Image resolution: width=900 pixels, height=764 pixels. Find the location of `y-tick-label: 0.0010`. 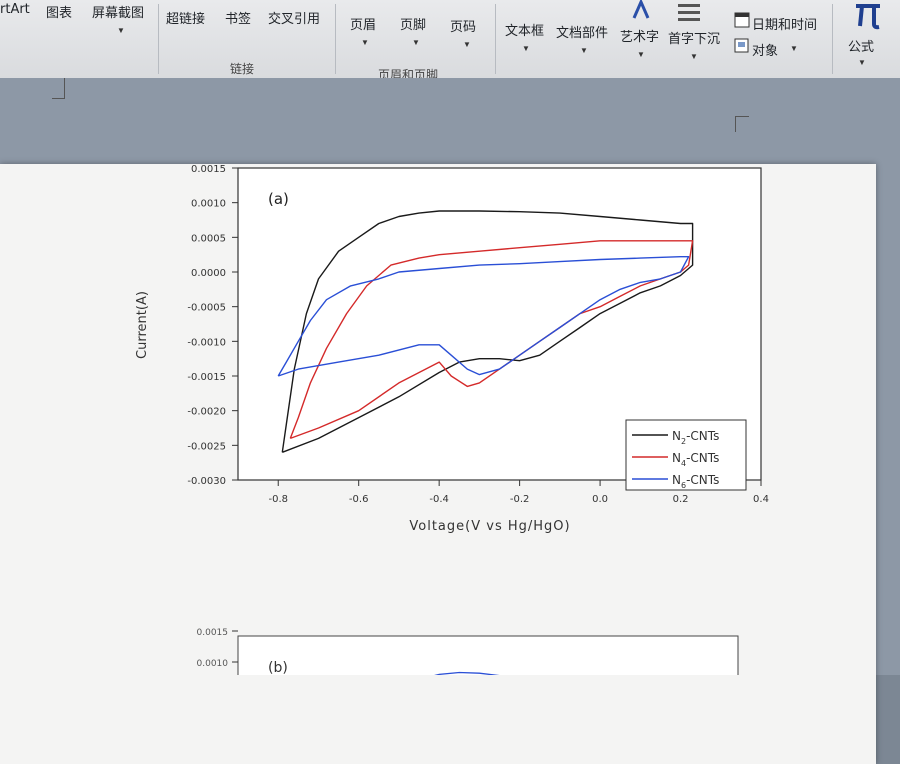

y-tick-label: 0.0010 is located at coordinates (213, 664).